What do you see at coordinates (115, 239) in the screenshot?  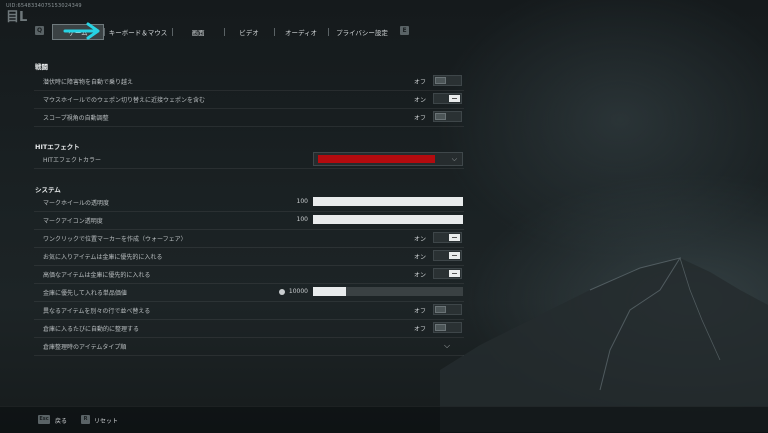 I see `setting-label: ワンクリックで位置マーカーを作成（ウォーフェア）` at bounding box center [115, 239].